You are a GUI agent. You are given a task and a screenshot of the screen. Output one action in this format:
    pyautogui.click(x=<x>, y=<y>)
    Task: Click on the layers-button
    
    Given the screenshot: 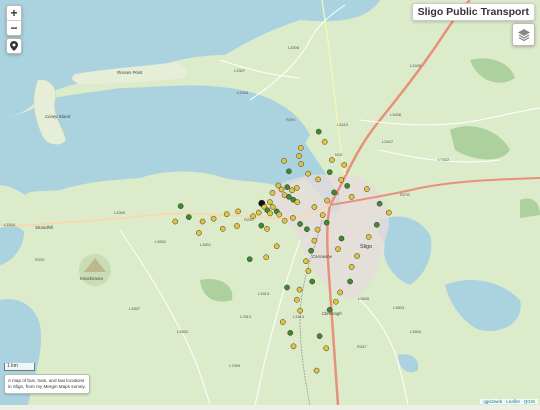 What is the action you would take?
    pyautogui.click(x=523, y=34)
    